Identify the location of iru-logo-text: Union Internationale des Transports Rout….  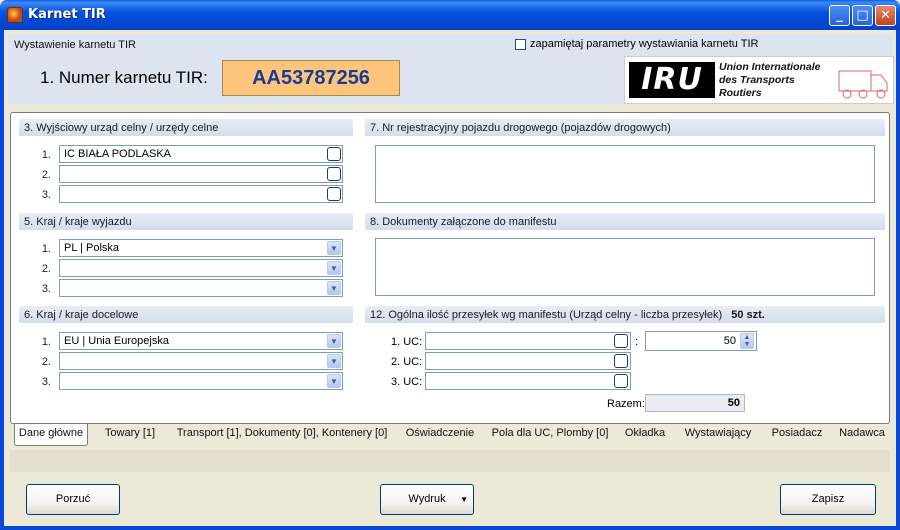
(770, 80).